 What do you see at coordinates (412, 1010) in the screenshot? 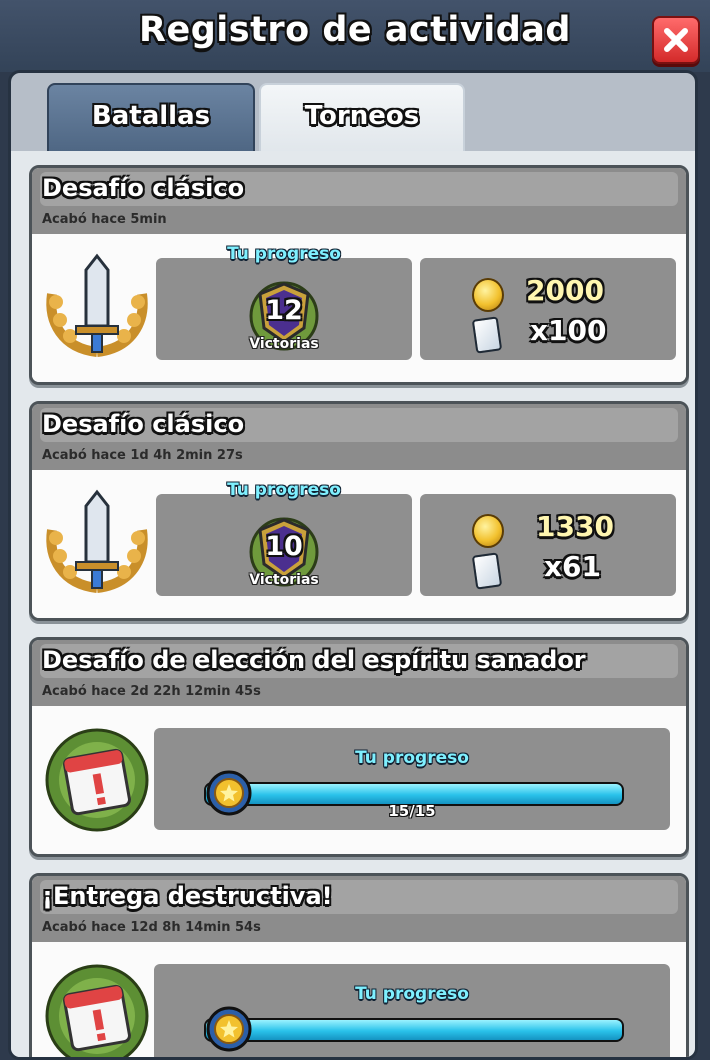
I see `progress-box: Tu progreso` at bounding box center [412, 1010].